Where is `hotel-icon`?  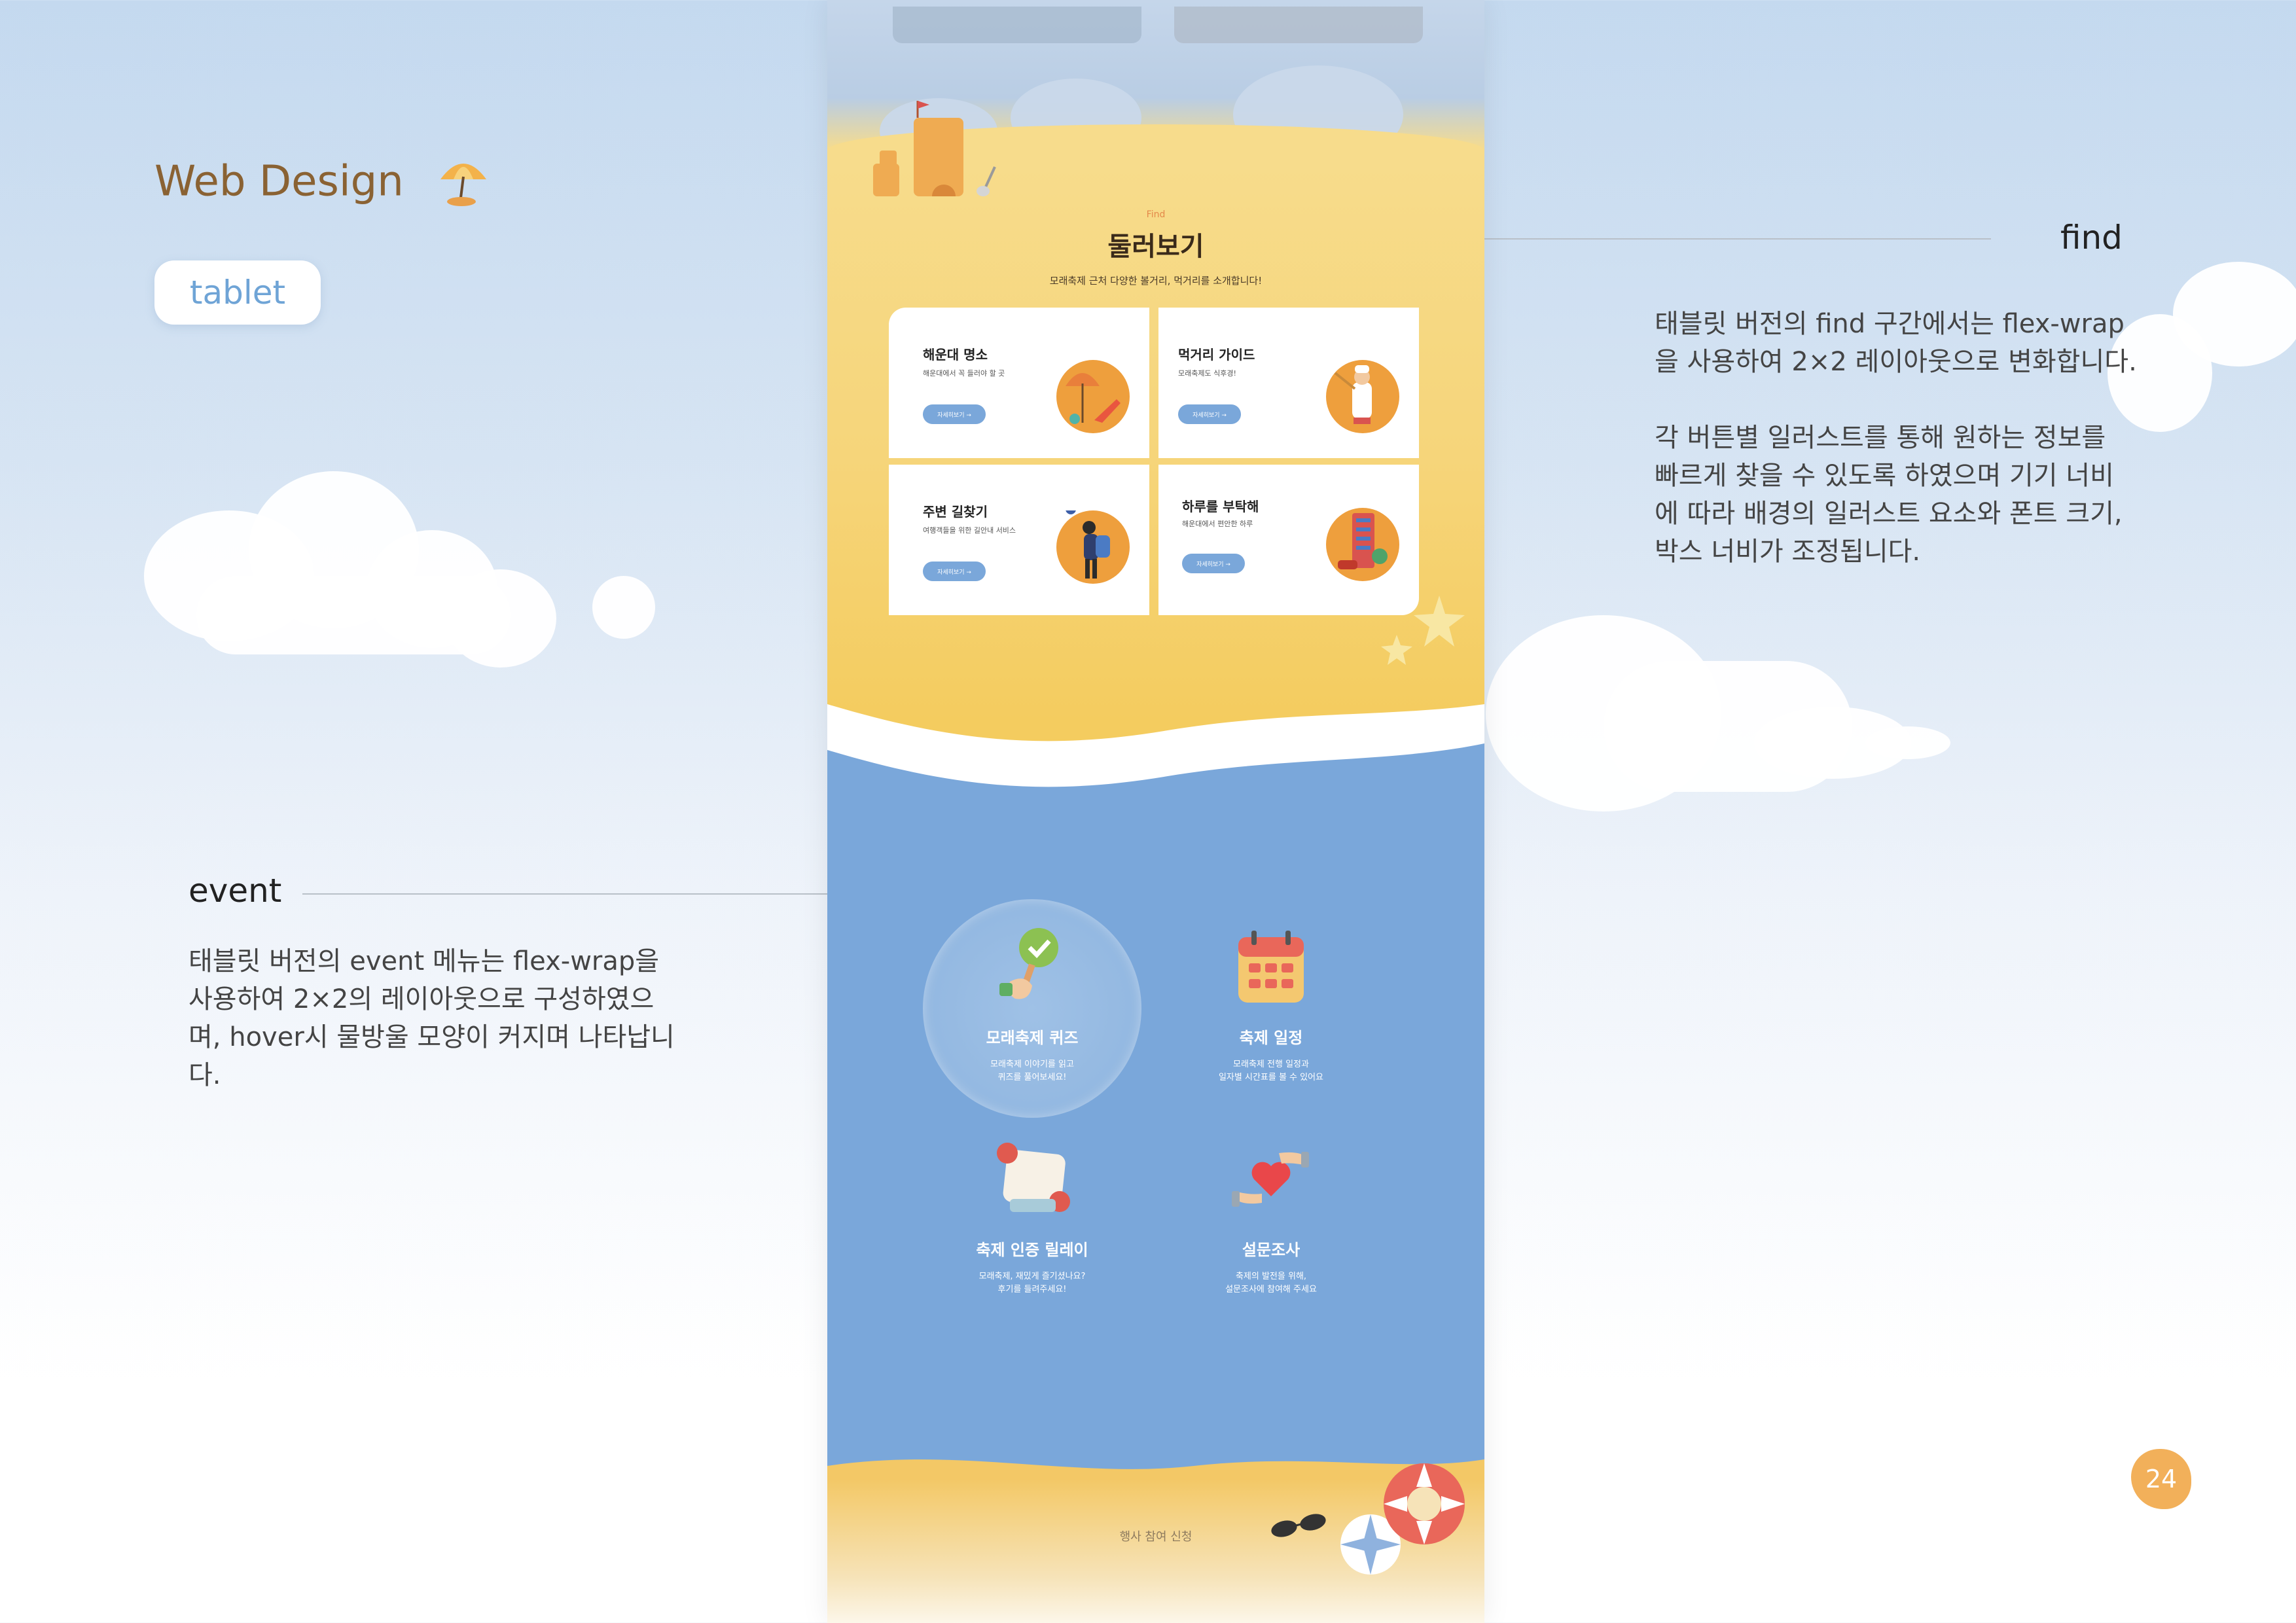
hotel-icon is located at coordinates (1362, 544).